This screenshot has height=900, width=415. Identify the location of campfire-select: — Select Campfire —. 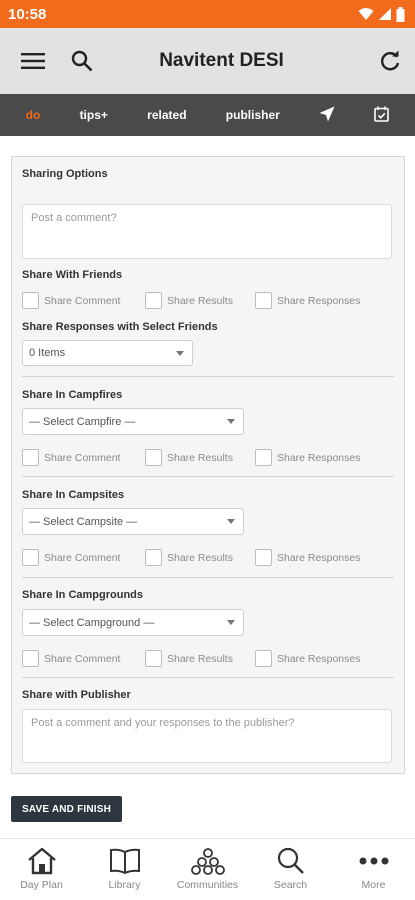
(133, 421).